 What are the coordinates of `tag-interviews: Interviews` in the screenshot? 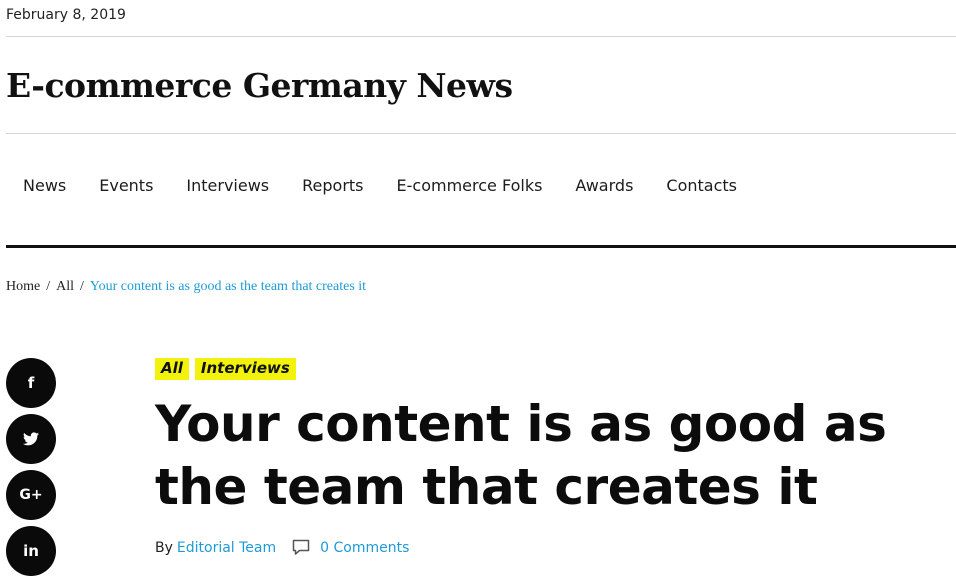 It's located at (245, 369).